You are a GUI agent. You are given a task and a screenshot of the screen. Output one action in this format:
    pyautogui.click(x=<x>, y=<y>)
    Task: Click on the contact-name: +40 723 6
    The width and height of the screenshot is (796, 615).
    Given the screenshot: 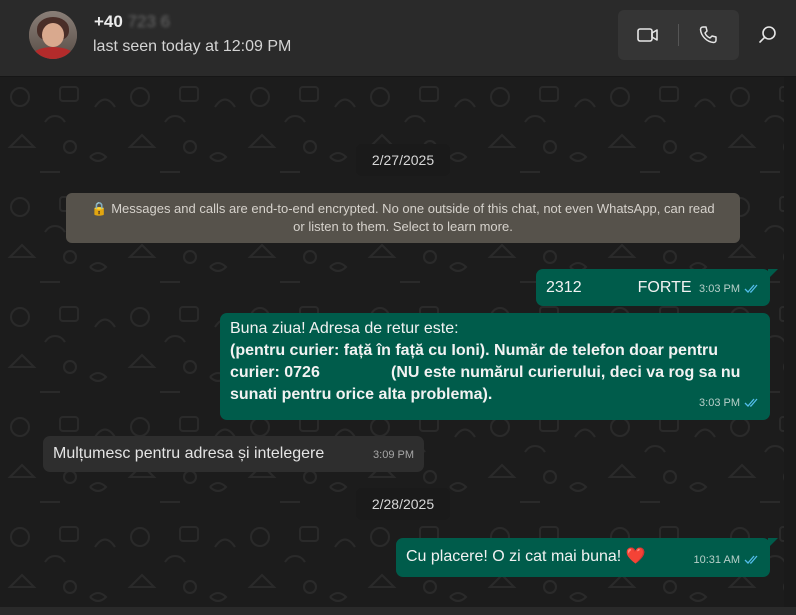 What is the action you would take?
    pyautogui.click(x=132, y=22)
    